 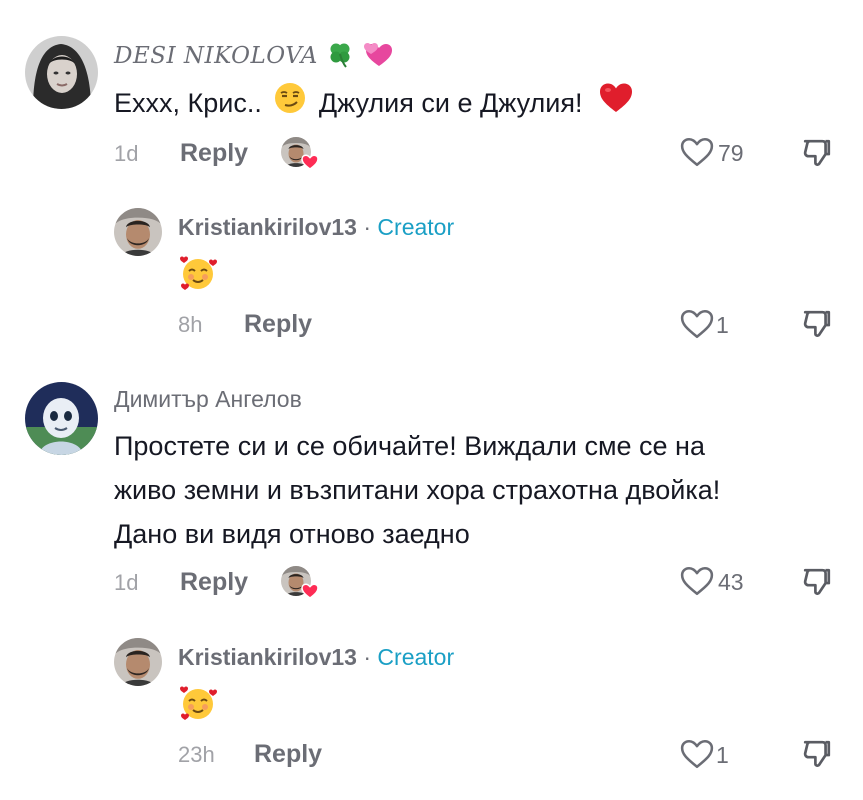 What do you see at coordinates (196, 754) in the screenshot?
I see `reply-time: 23h` at bounding box center [196, 754].